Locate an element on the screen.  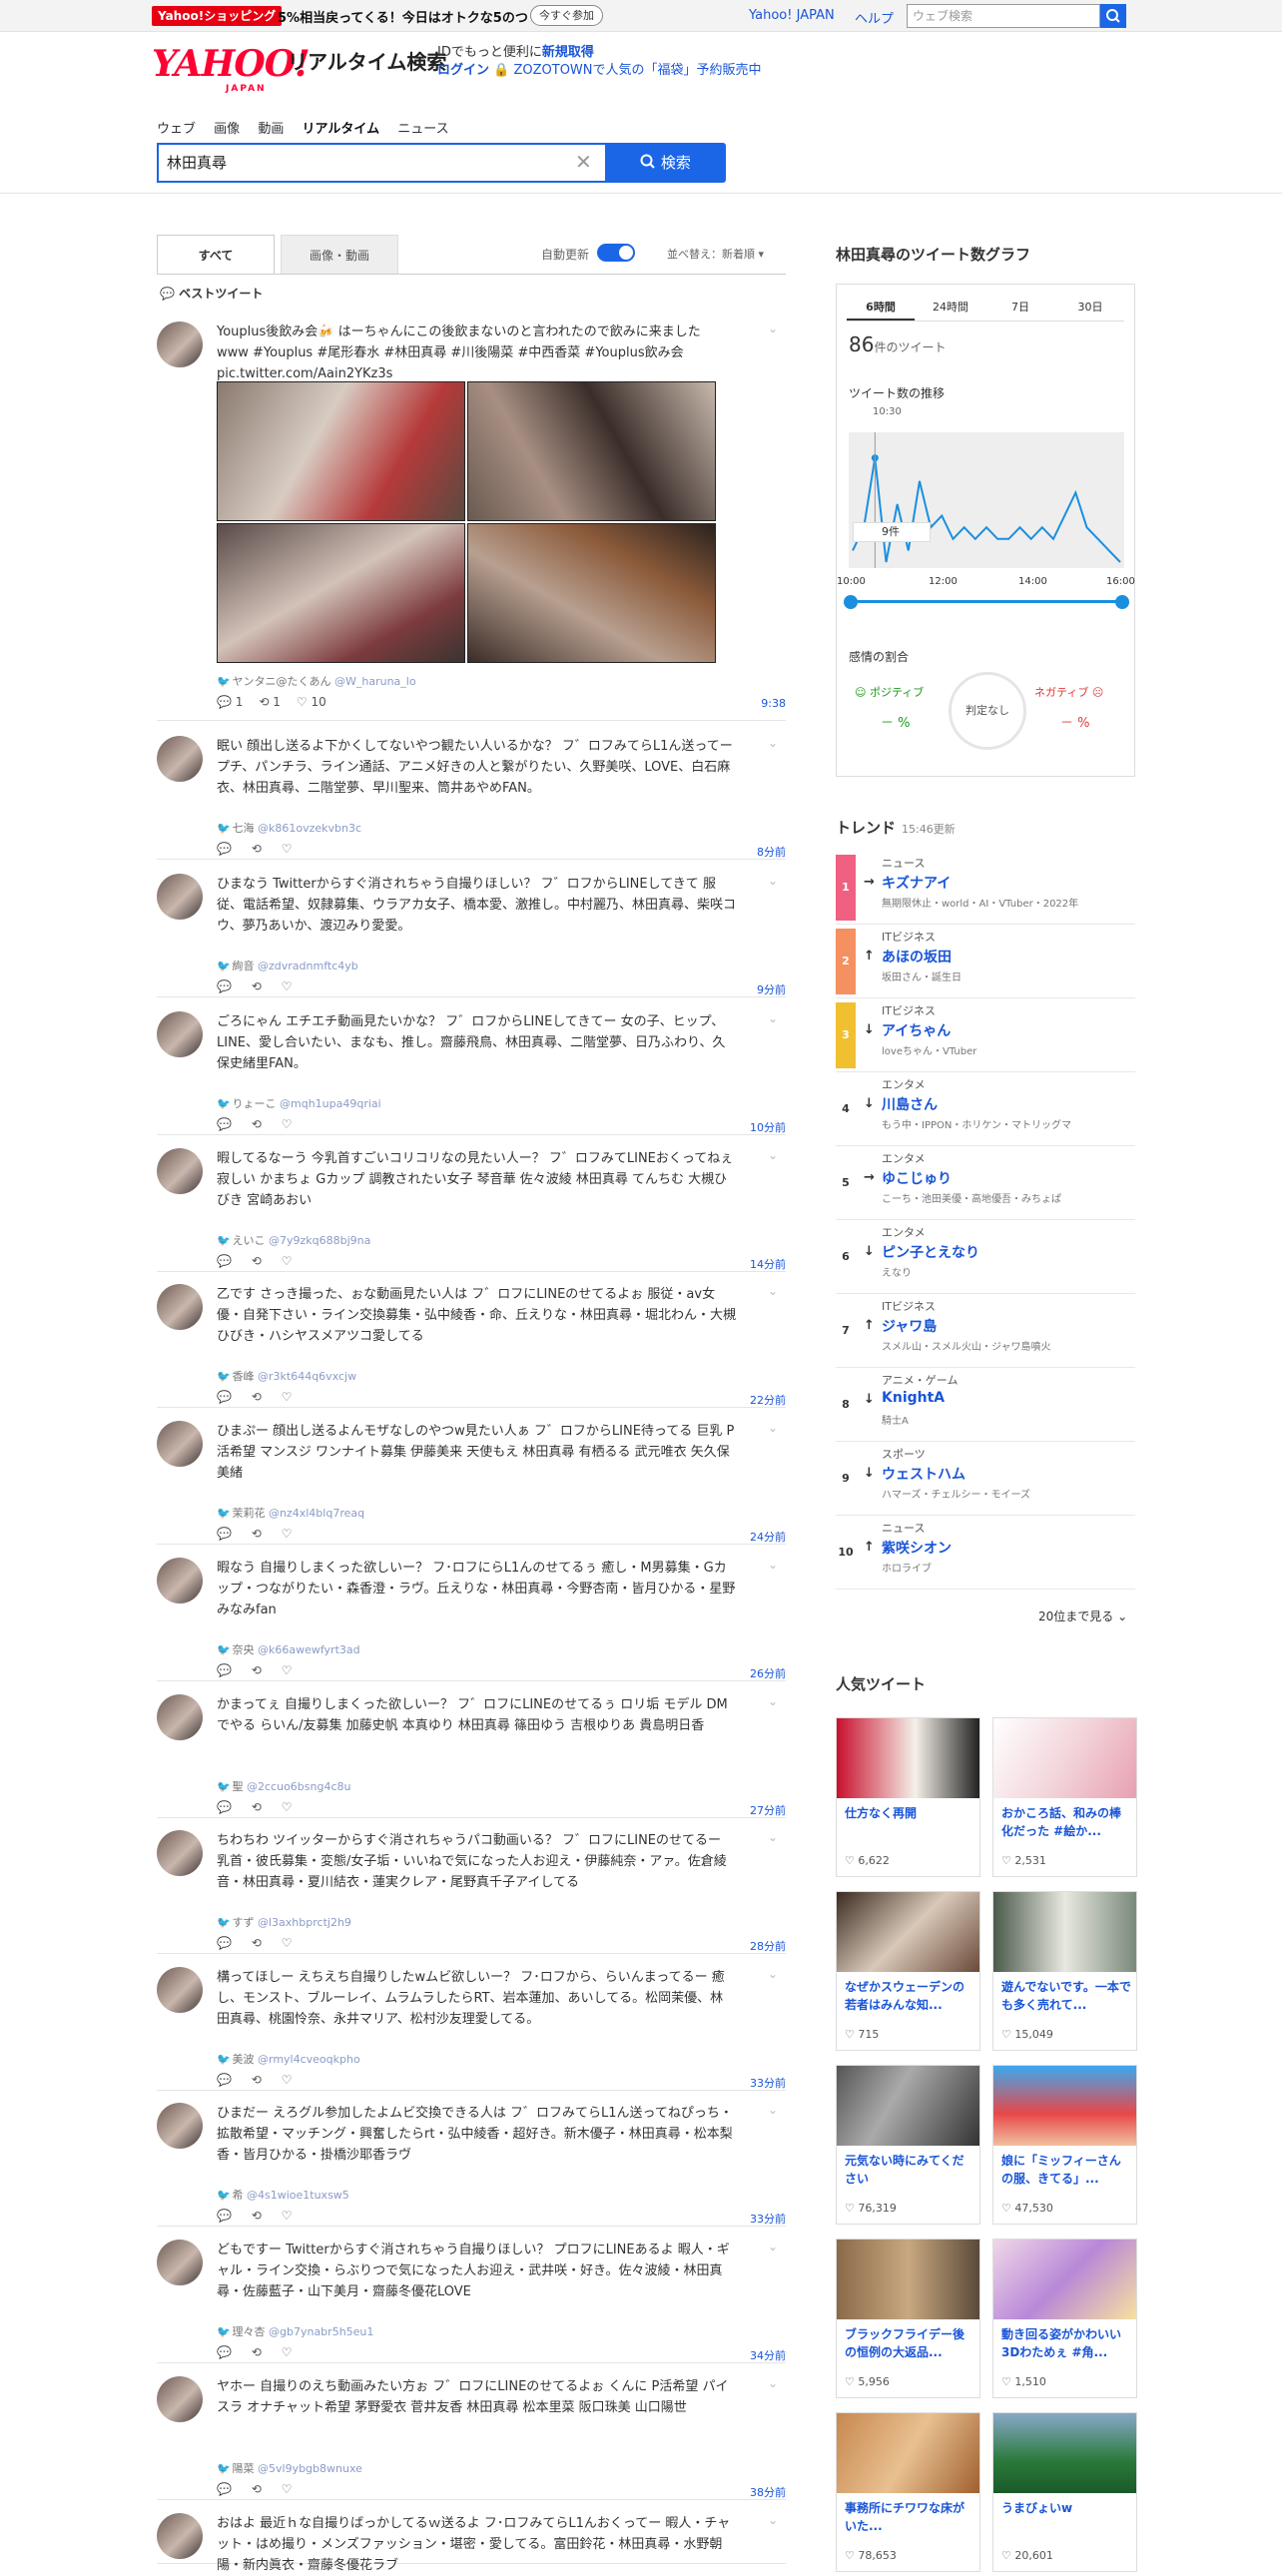
tweet-author: 🐦 奈央 @k66awewfyrt3ad is located at coordinates (288, 1649).